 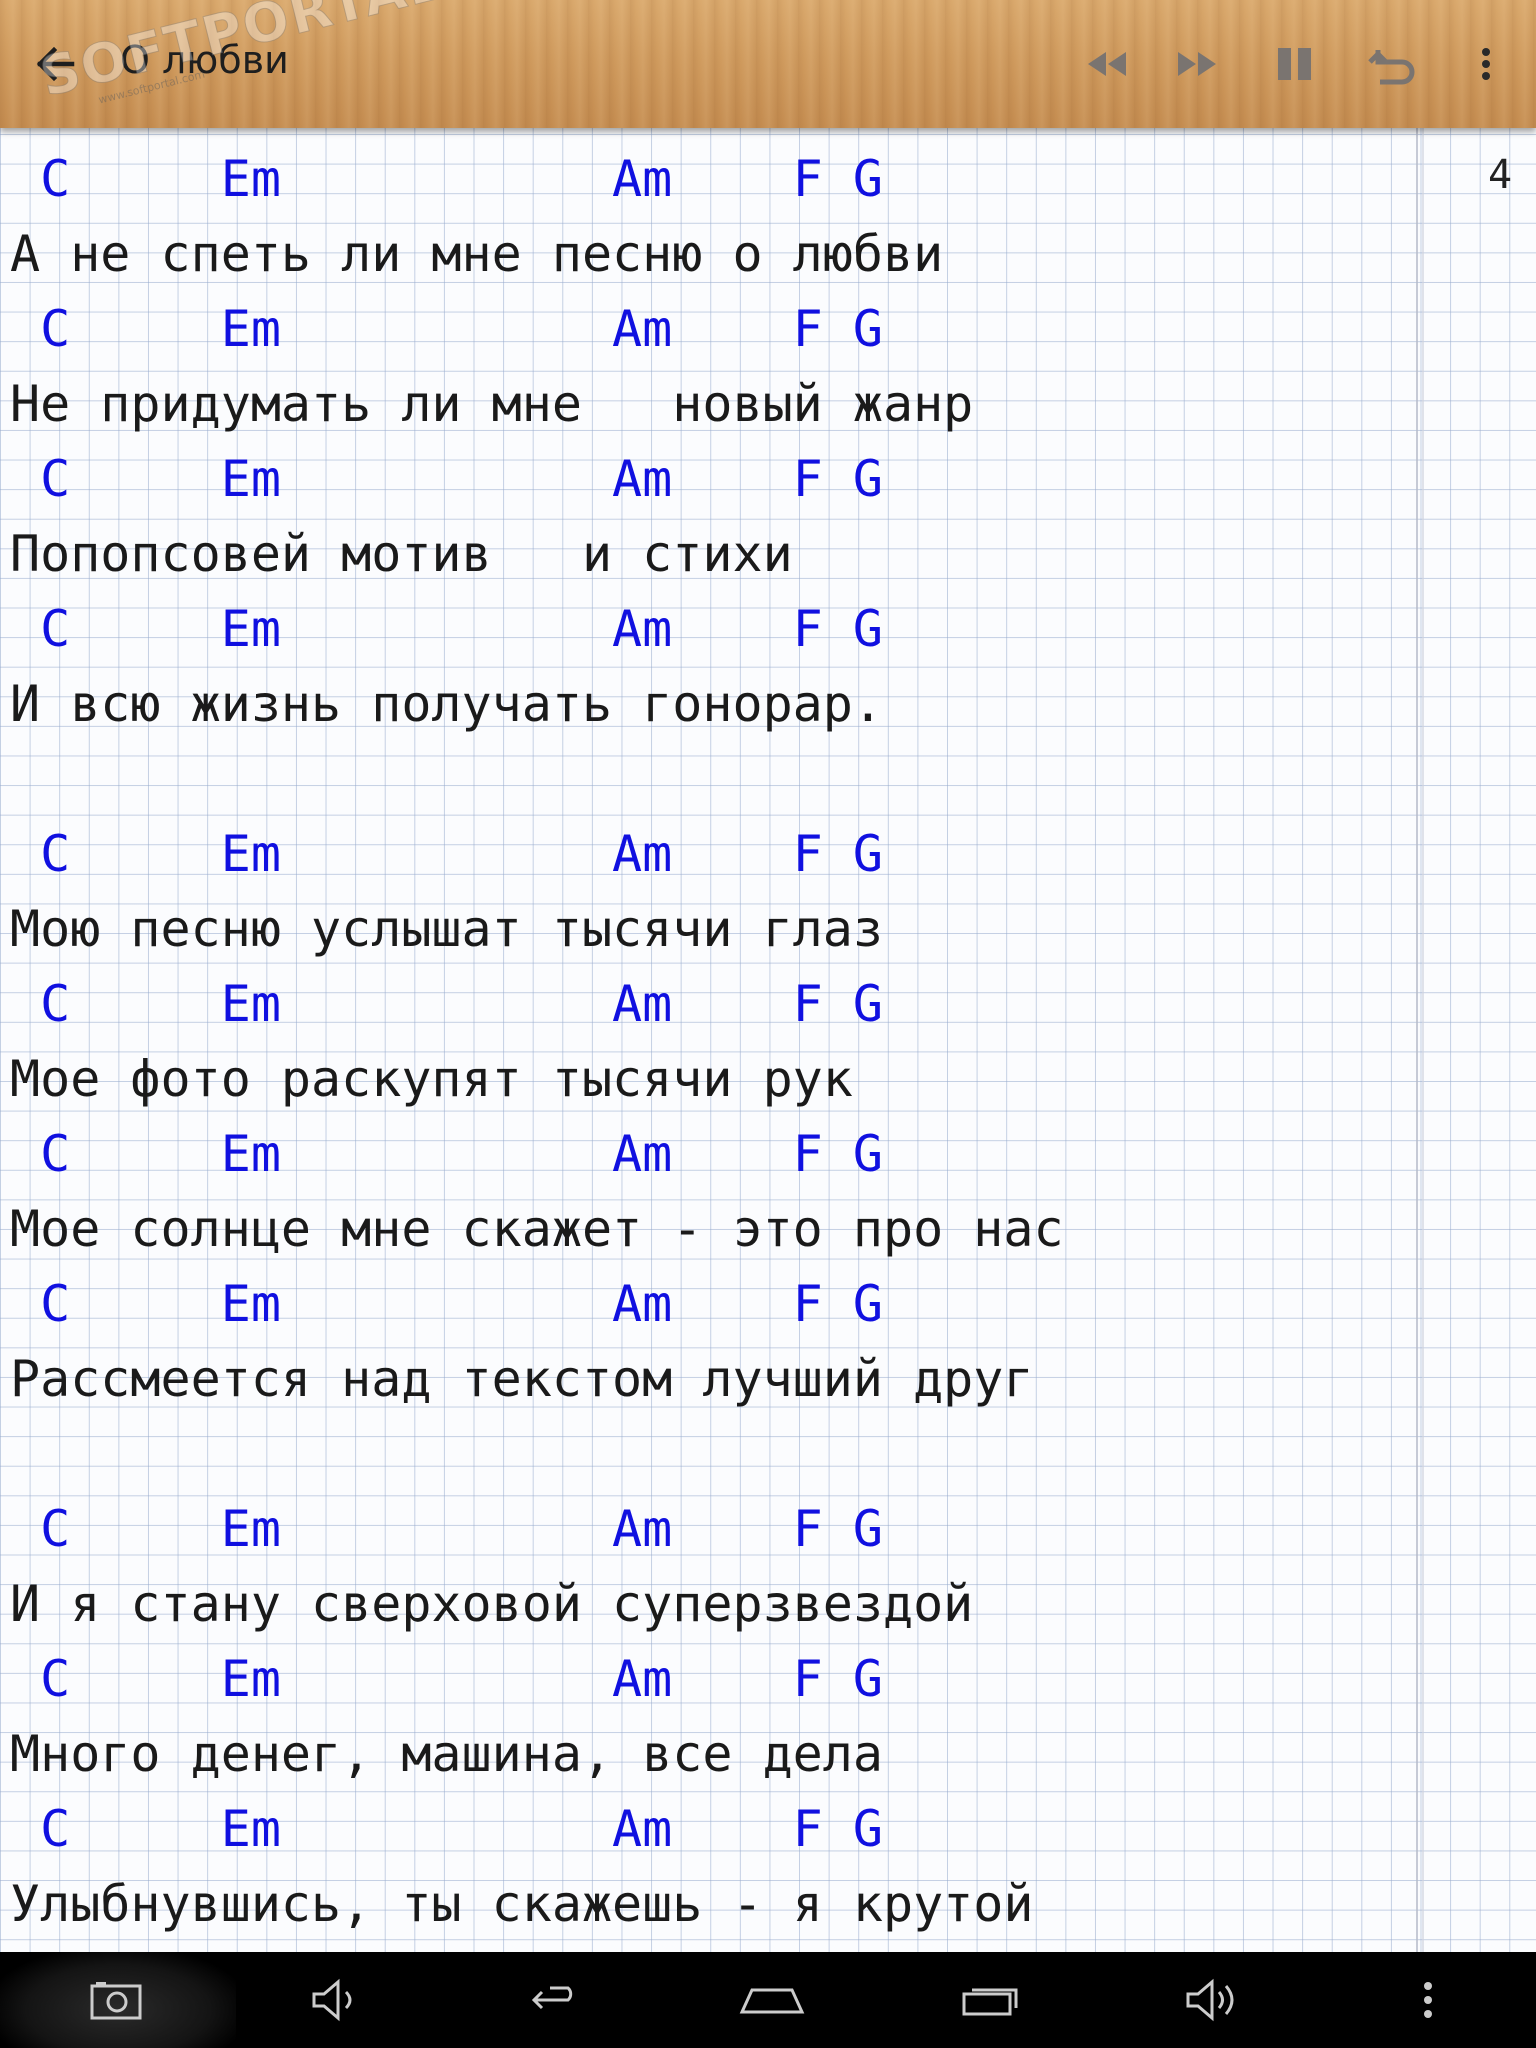 I want to click on lyric-line: Улыбнувшись, ты скажешь - я крутой, so click(x=522, y=1904).